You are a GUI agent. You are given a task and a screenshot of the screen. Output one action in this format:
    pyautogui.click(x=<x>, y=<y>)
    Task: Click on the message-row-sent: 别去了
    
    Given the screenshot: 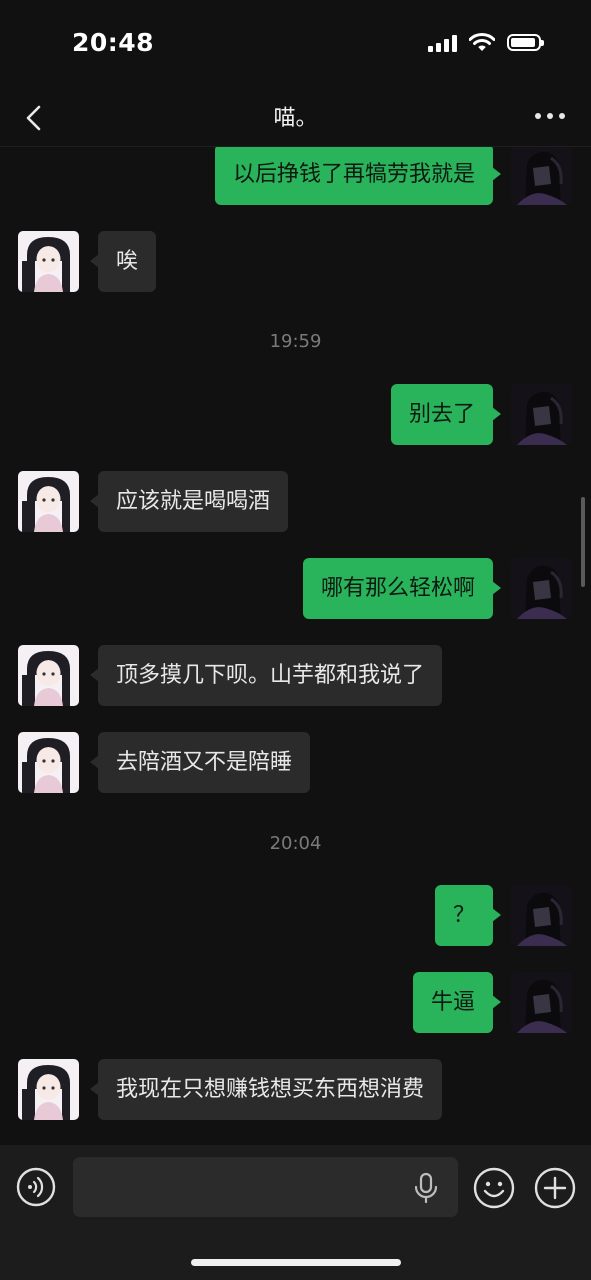 What is the action you would take?
    pyautogui.click(x=295, y=415)
    